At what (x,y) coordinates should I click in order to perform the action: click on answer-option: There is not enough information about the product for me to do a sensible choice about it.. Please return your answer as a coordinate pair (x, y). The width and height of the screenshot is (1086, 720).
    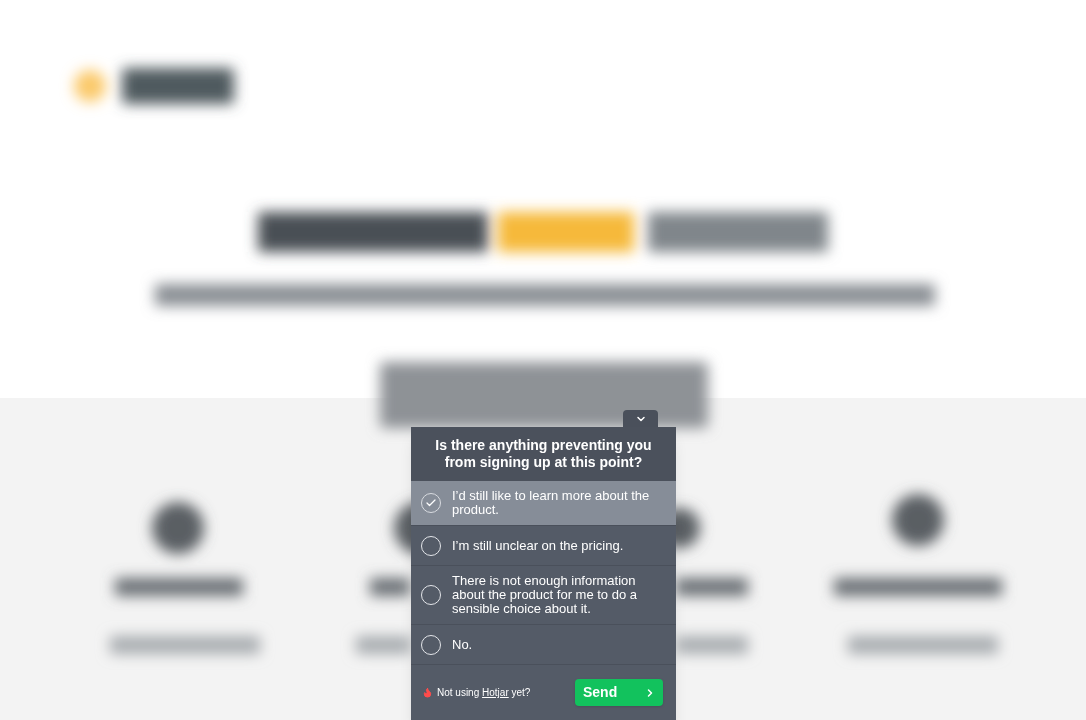
    Looking at the image, I should click on (543, 595).